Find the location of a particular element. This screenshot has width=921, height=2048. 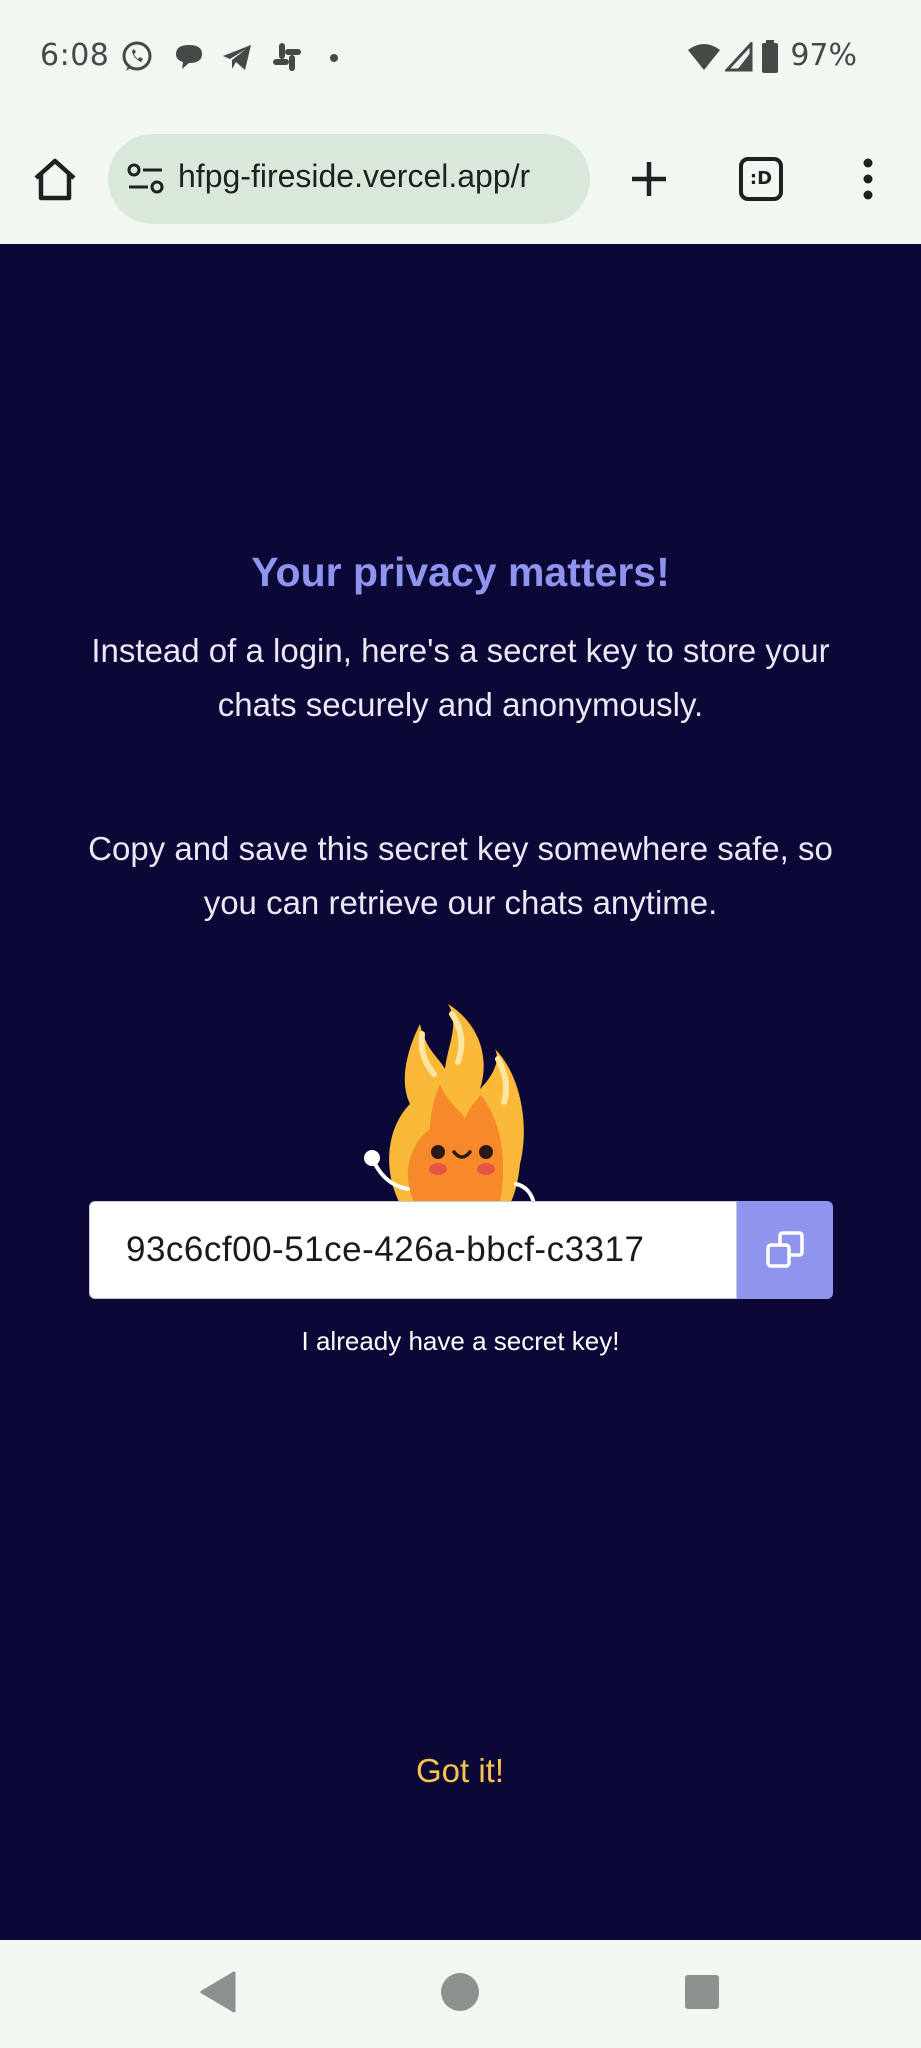

back-icon is located at coordinates (218, 1992).